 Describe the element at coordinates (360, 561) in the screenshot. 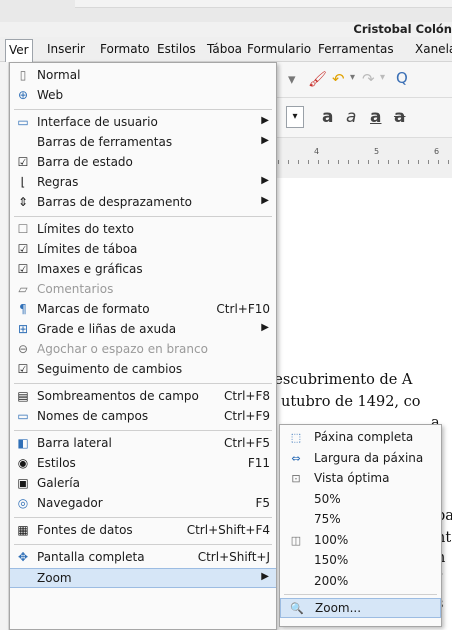

I see `zoom-item-150: 150%` at that location.